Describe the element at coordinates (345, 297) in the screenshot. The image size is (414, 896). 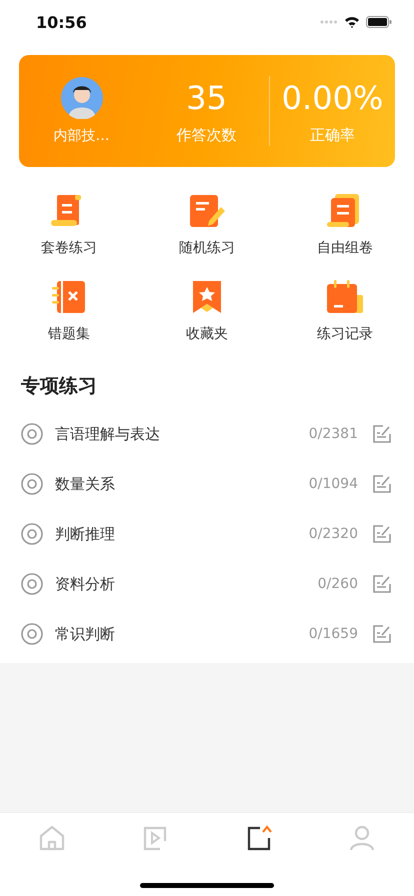
I see `calendar-icon` at that location.